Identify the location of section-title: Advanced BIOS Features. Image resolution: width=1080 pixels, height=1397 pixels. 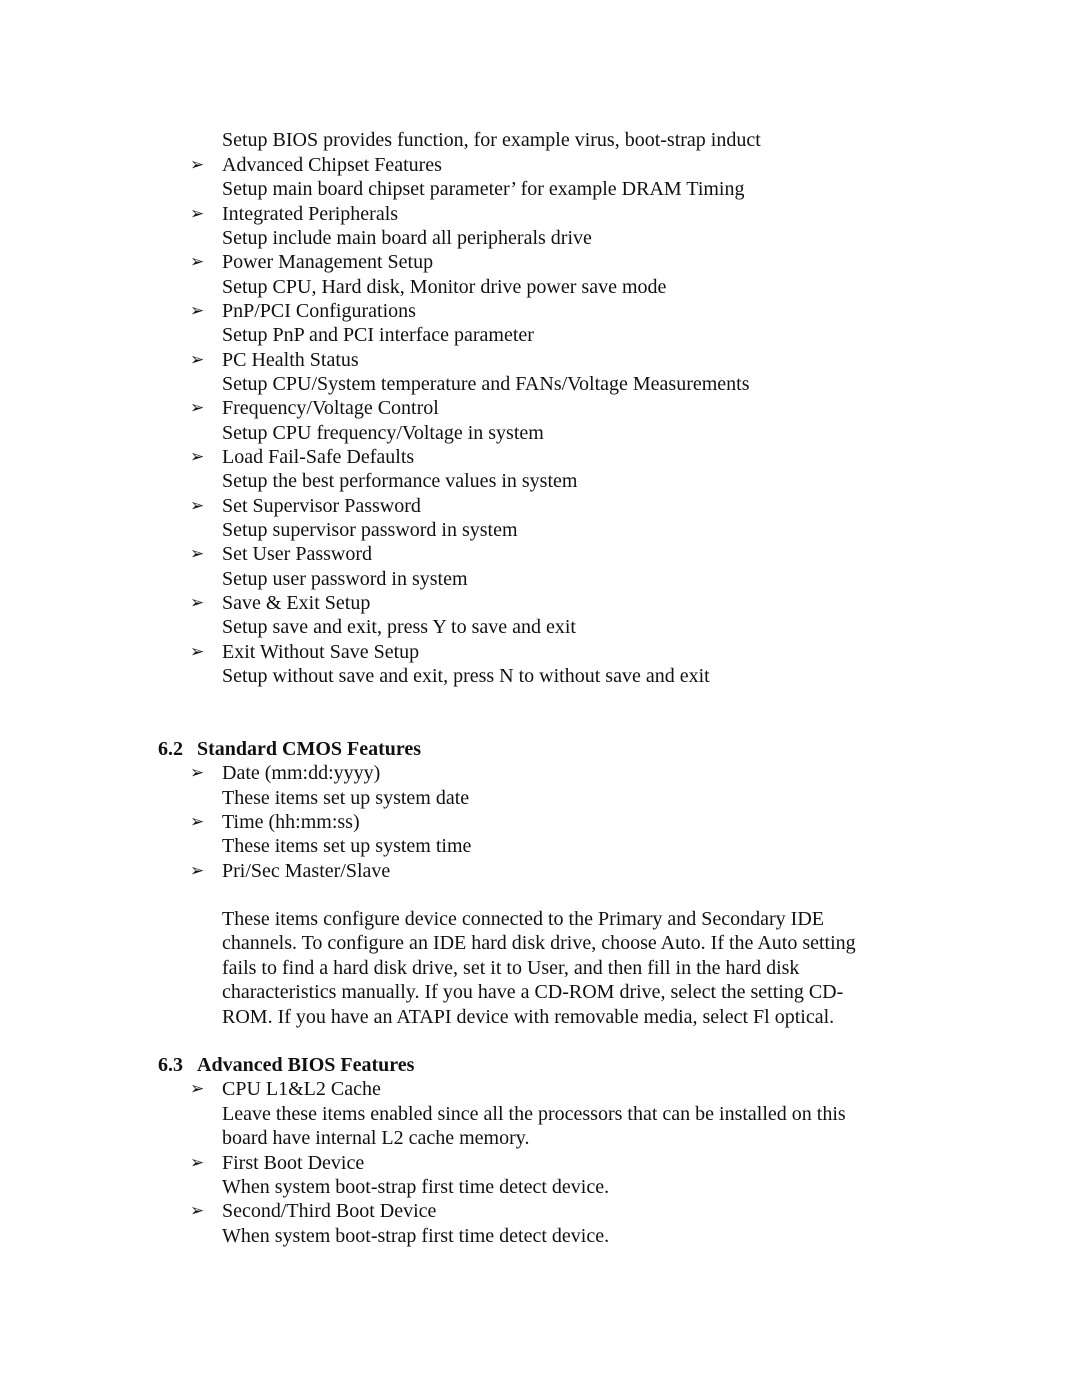
(306, 1065).